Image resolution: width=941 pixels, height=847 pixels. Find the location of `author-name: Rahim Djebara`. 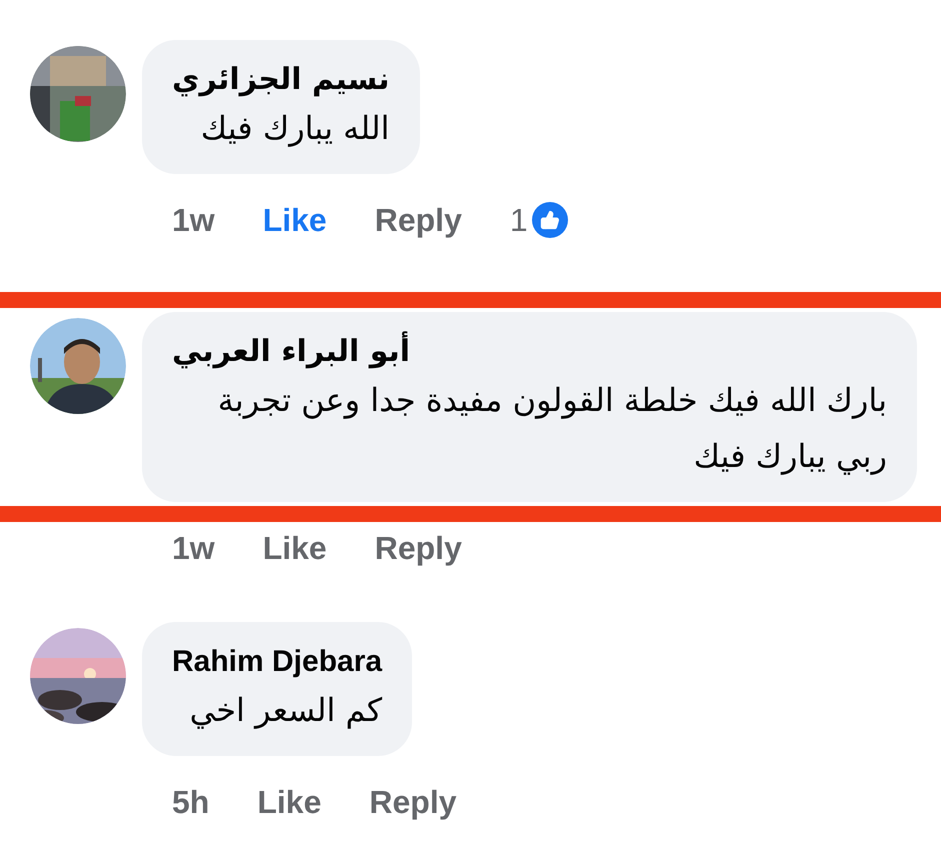

author-name: Rahim Djebara is located at coordinates (277, 662).